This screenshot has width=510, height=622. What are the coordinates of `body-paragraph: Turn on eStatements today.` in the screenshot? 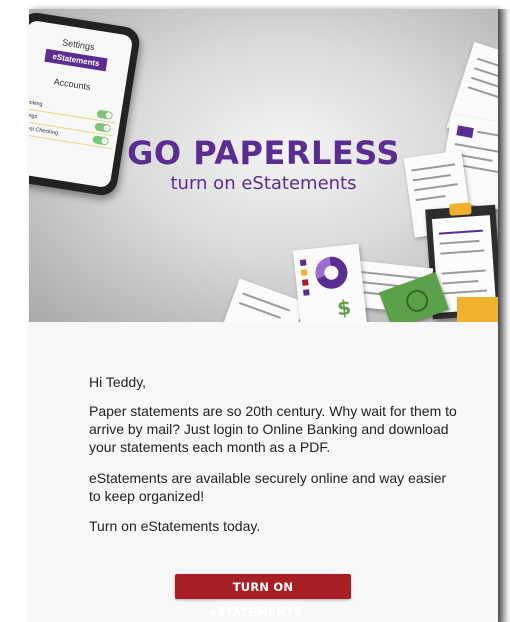 It's located at (175, 526).